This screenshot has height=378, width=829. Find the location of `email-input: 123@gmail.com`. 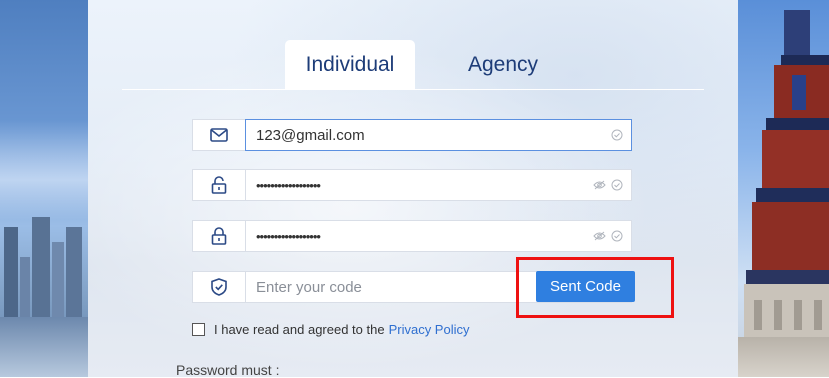

email-input: 123@gmail.com is located at coordinates (438, 135).